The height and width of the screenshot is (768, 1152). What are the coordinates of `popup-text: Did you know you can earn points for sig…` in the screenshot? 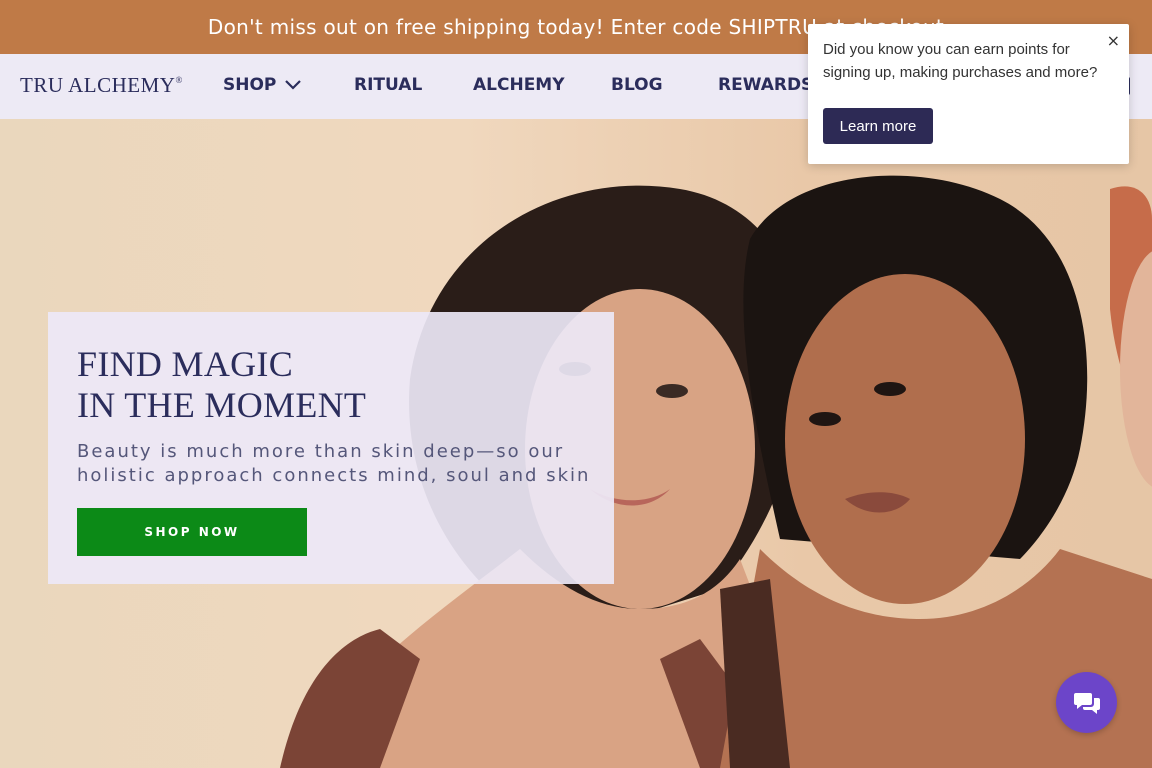 It's located at (960, 61).